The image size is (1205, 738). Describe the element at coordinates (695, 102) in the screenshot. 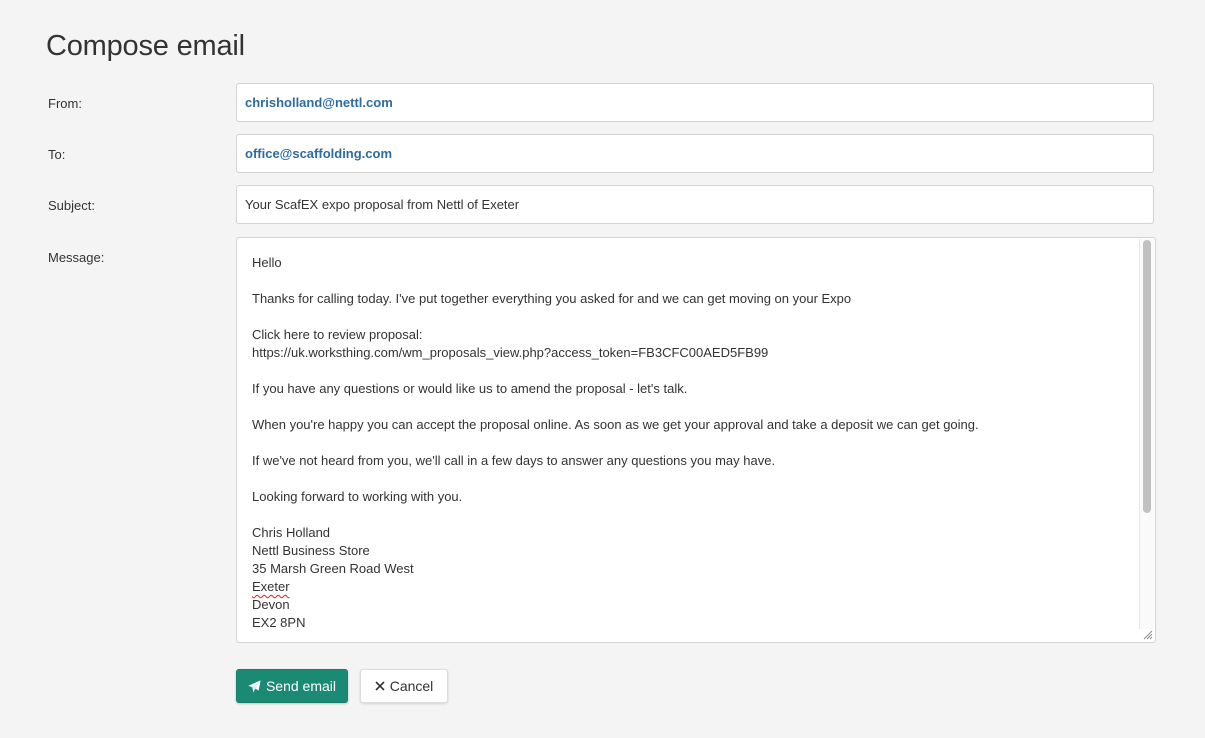

I see `from-field: chrisholland@nettl.com` at that location.